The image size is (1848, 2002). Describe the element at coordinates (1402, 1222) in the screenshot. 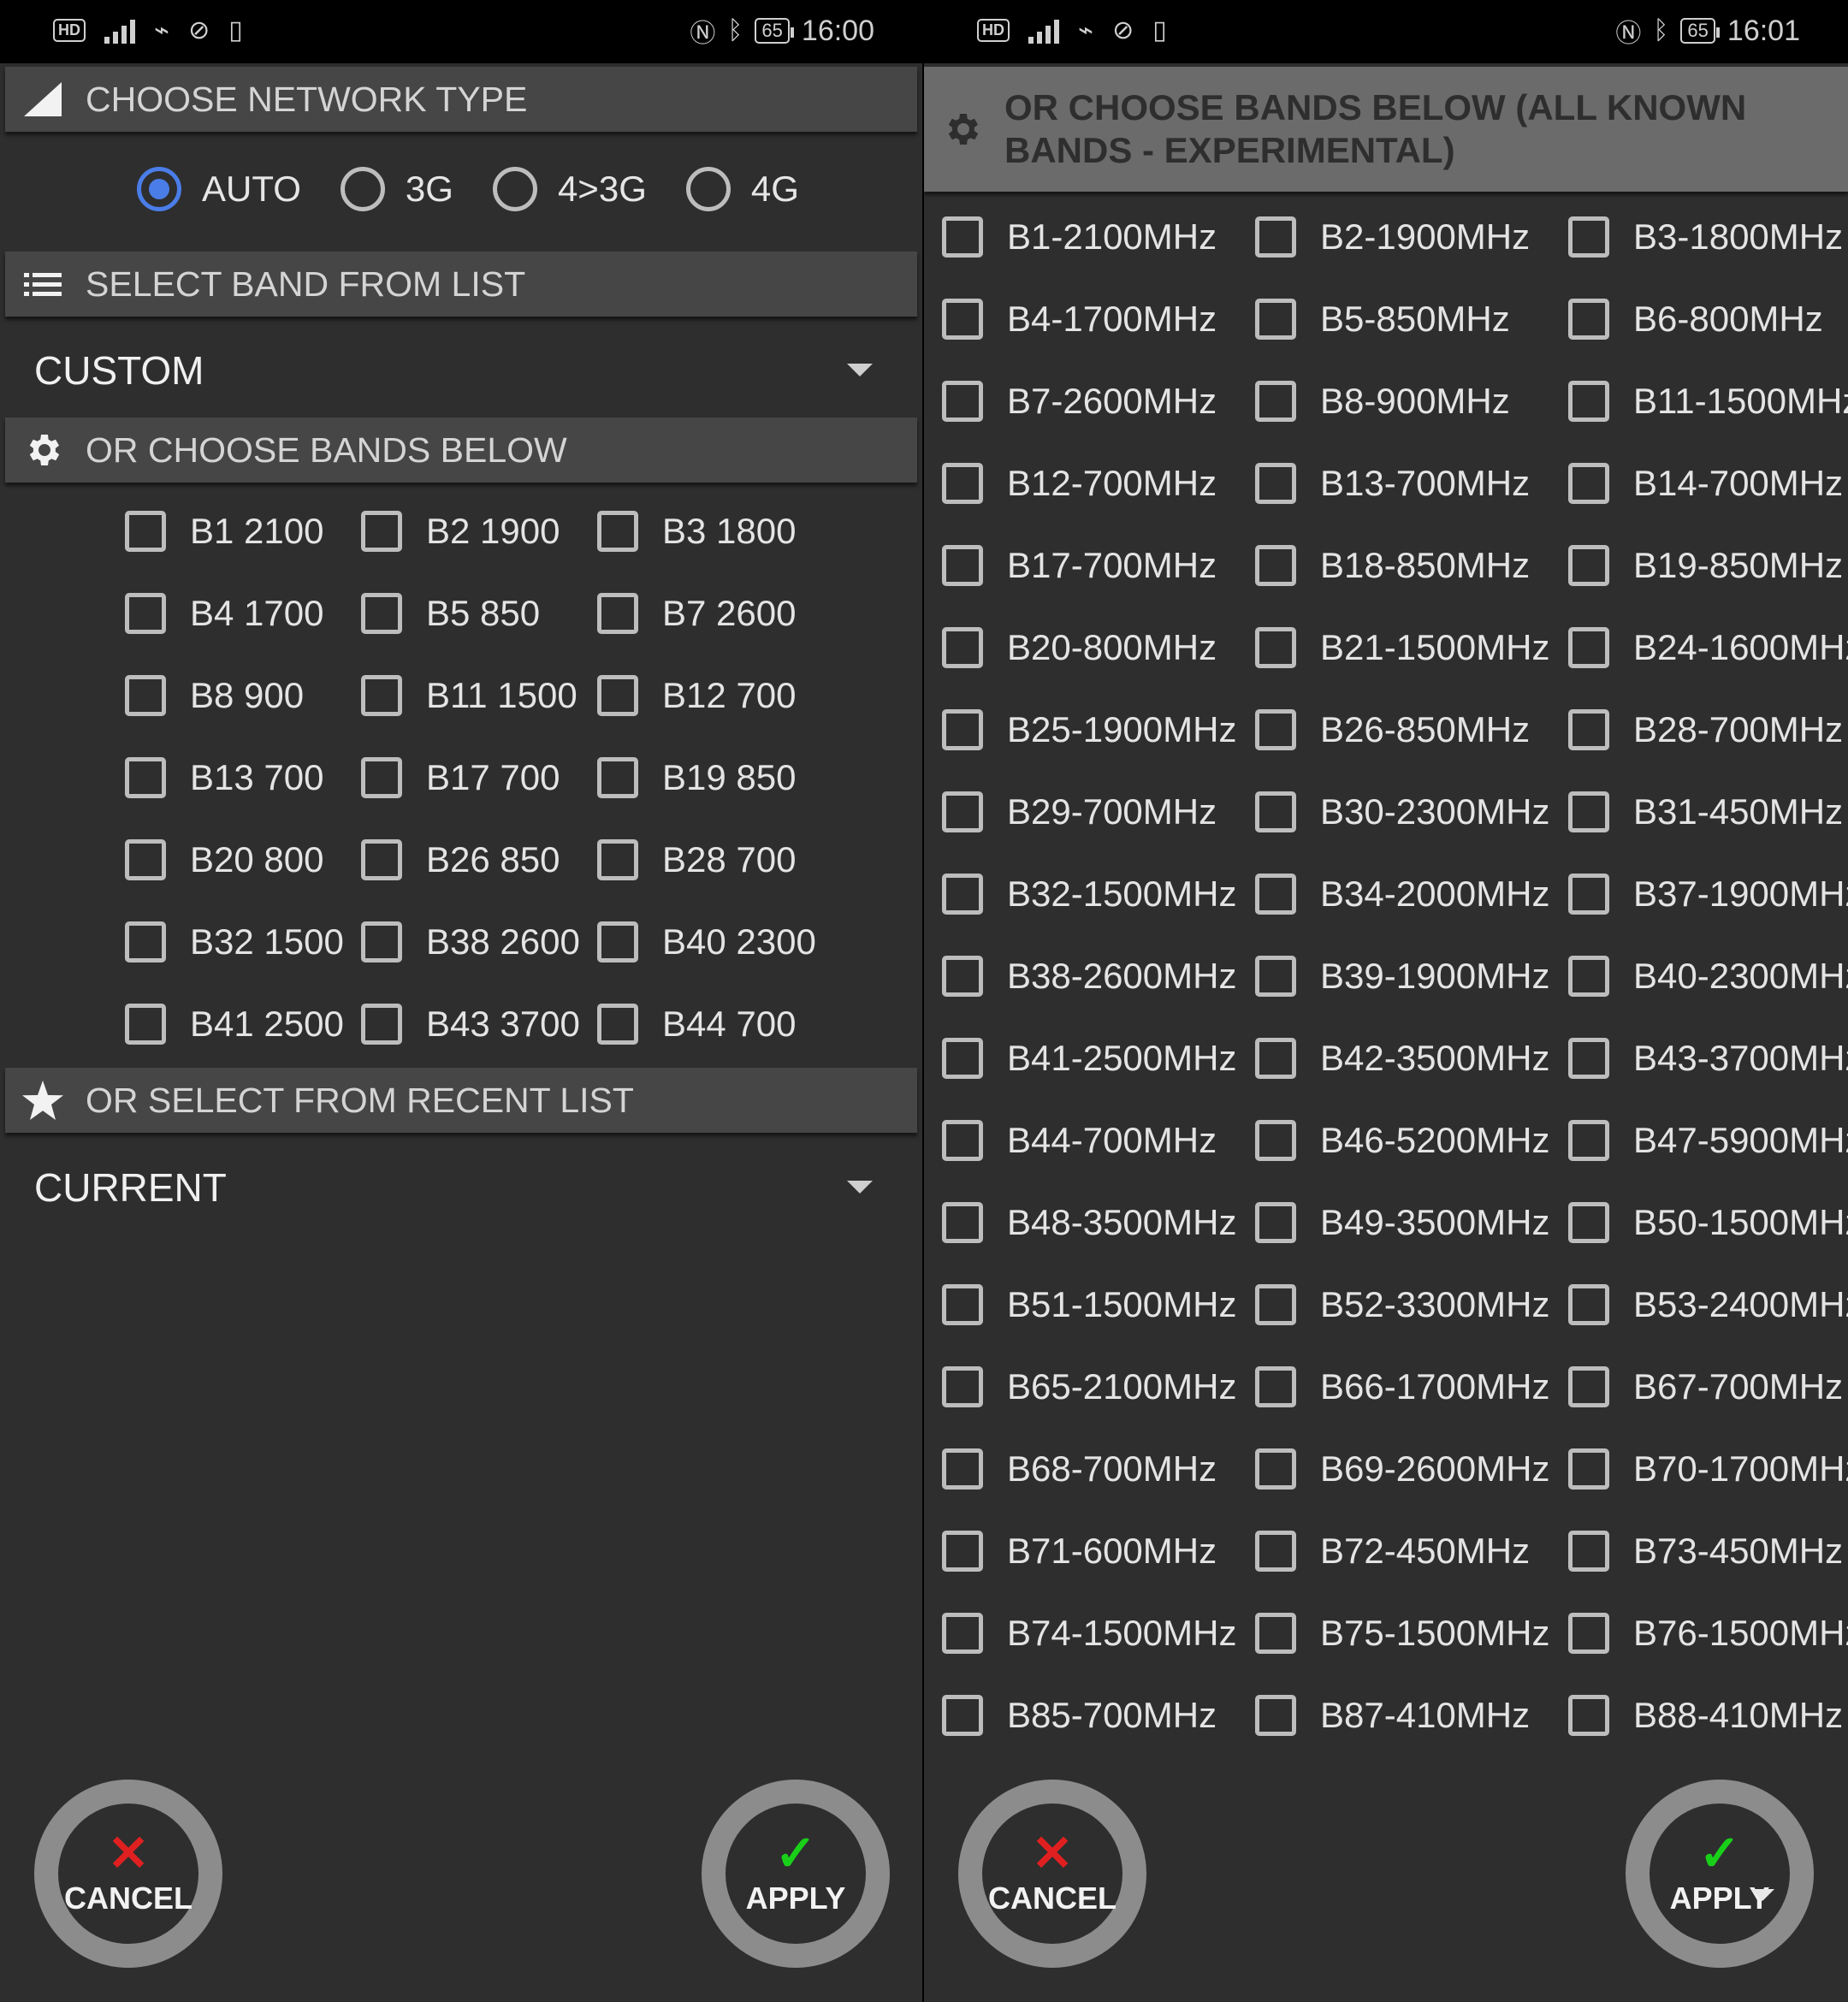

I see `band-checkbox: B49-3500MHz` at that location.